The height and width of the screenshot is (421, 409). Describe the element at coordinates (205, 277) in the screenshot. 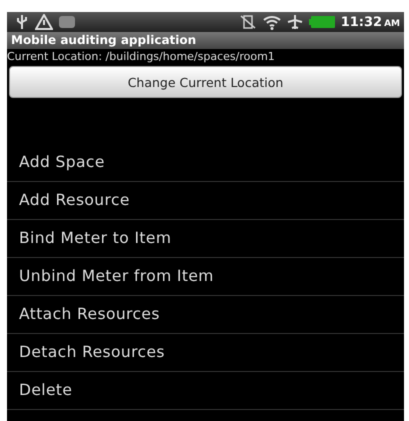

I see `menu-item: Unbind Meter from Item` at that location.